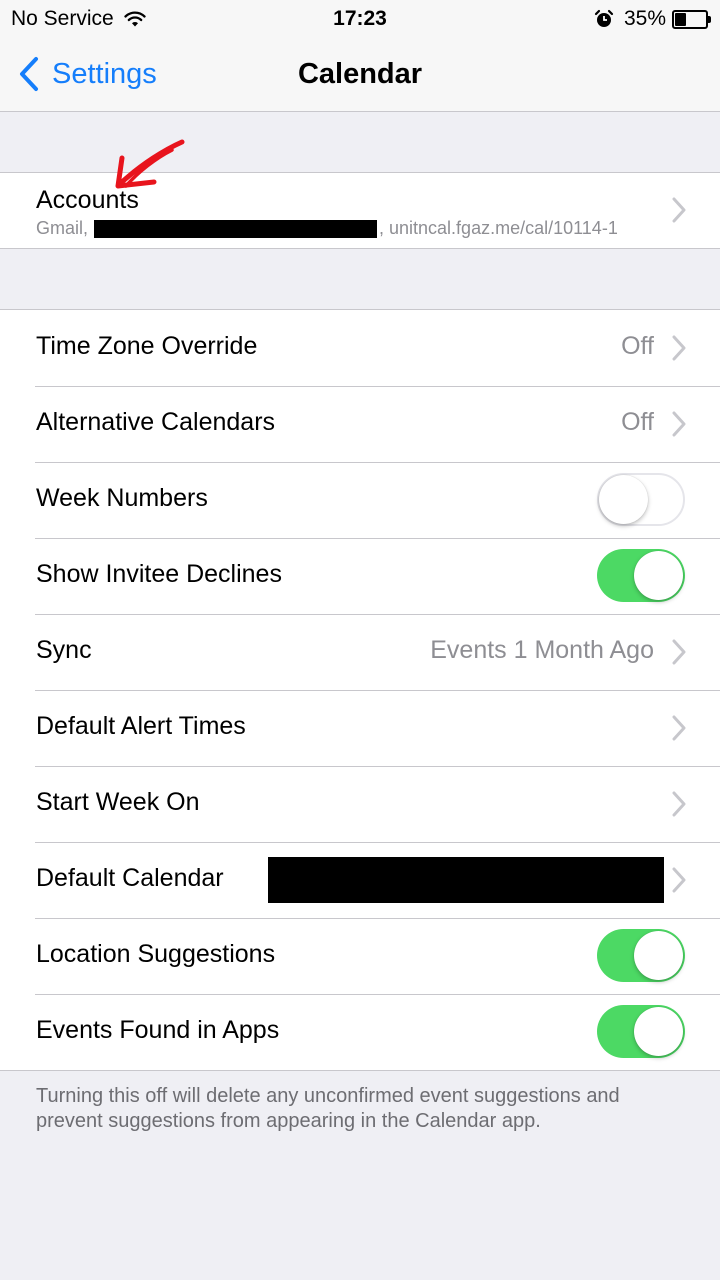 Image resolution: width=720 pixels, height=1280 pixels. I want to click on accounts-detail: Gmail, , unitncal.fgaz.me/cal/10114-1, so click(327, 228).